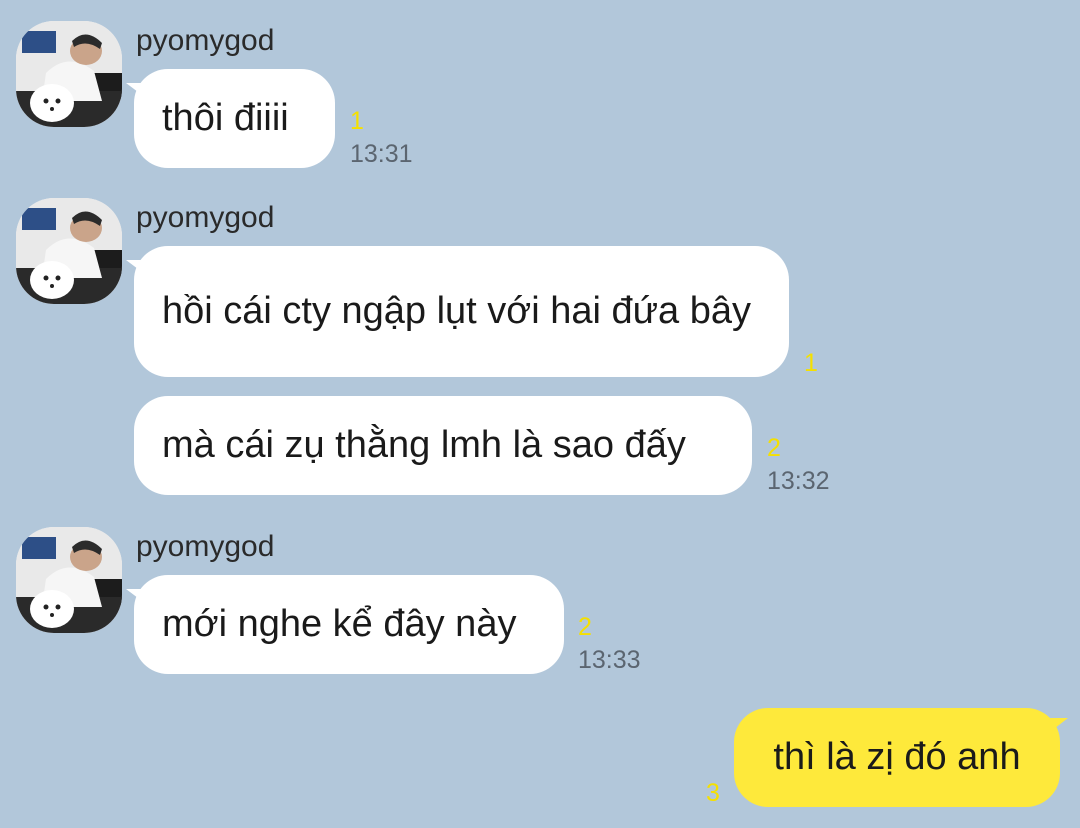 The height and width of the screenshot is (828, 1080). I want to click on my-message-bubble: thì là zị đó anh, so click(901, 757).